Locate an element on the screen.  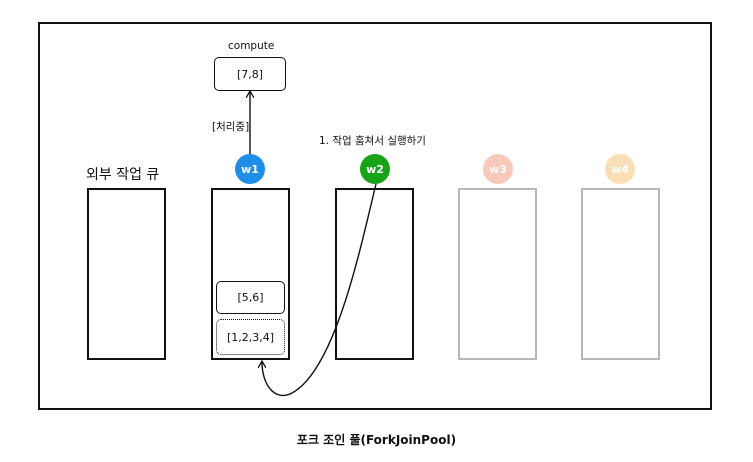
diagram-caption: 포크 조인 풀(ForkJoinPool) is located at coordinates (376, 440).